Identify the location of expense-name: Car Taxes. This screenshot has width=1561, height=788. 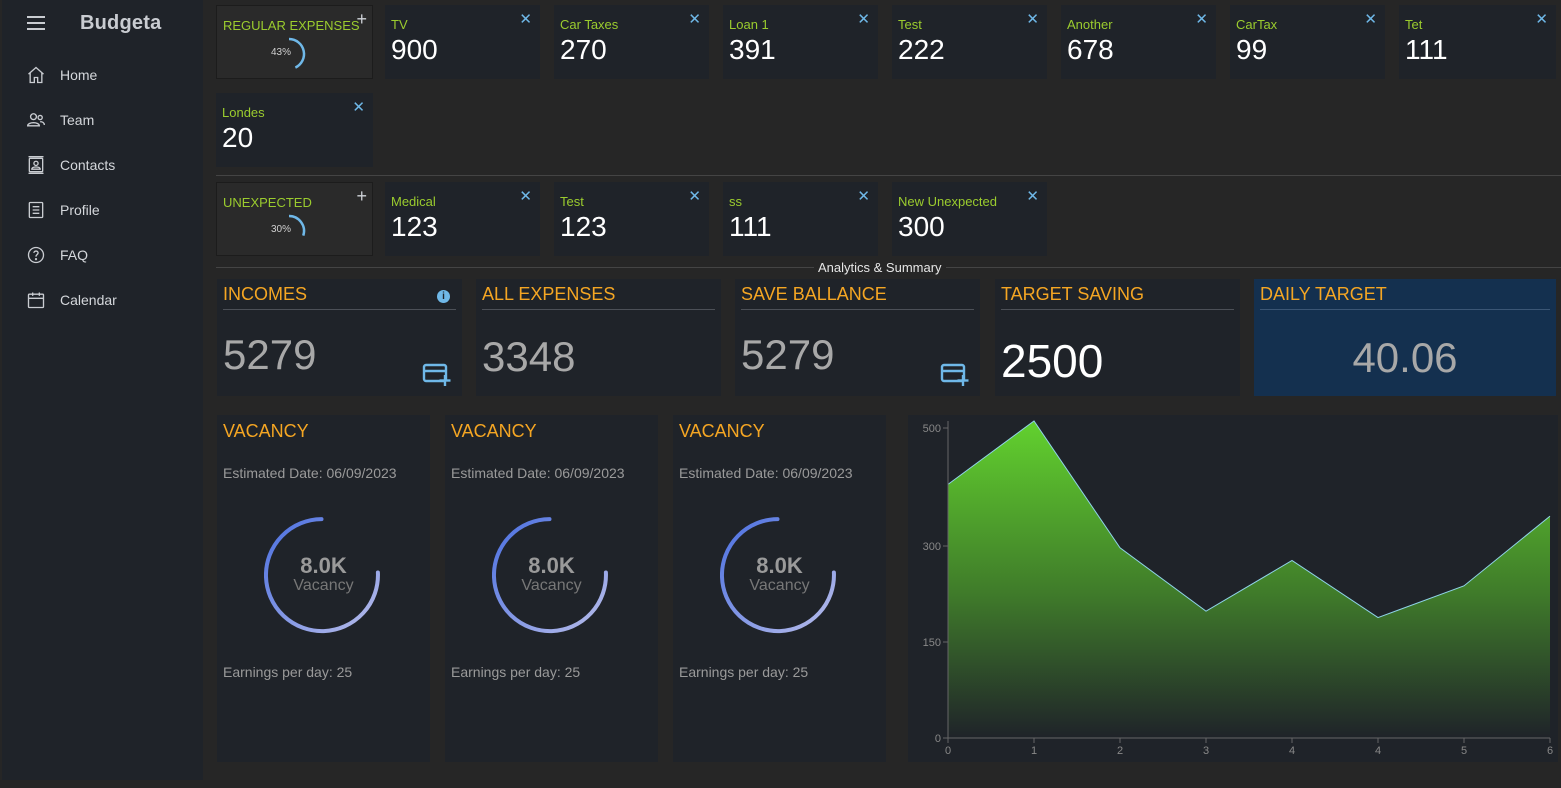
(589, 24).